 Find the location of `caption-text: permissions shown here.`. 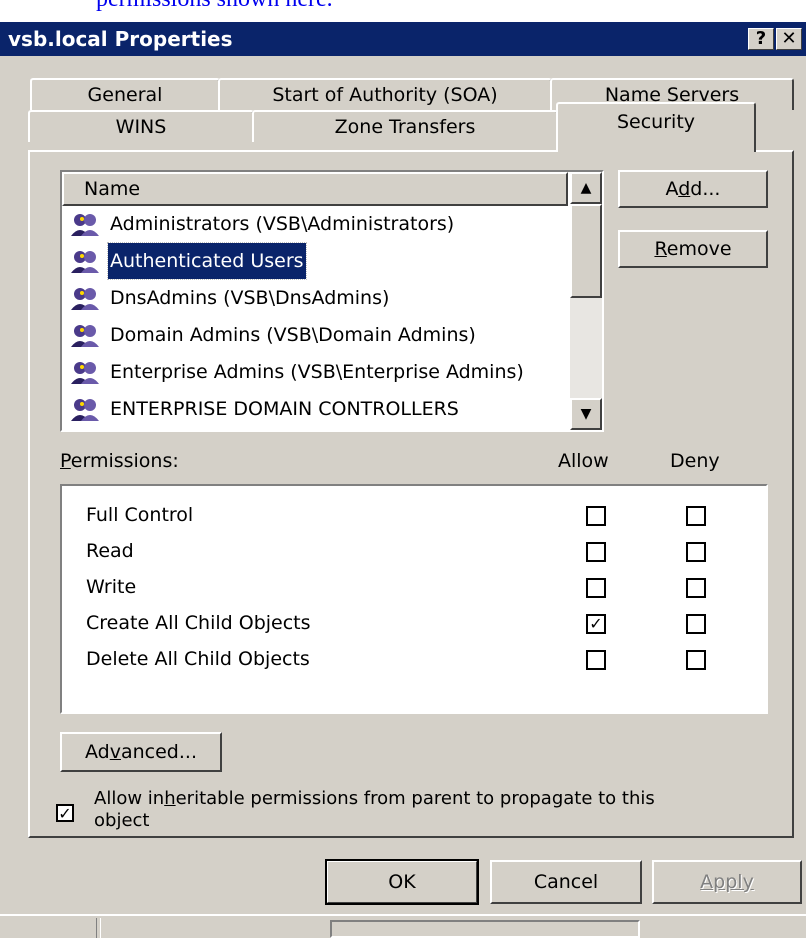

caption-text: permissions shown here. is located at coordinates (214, 6).